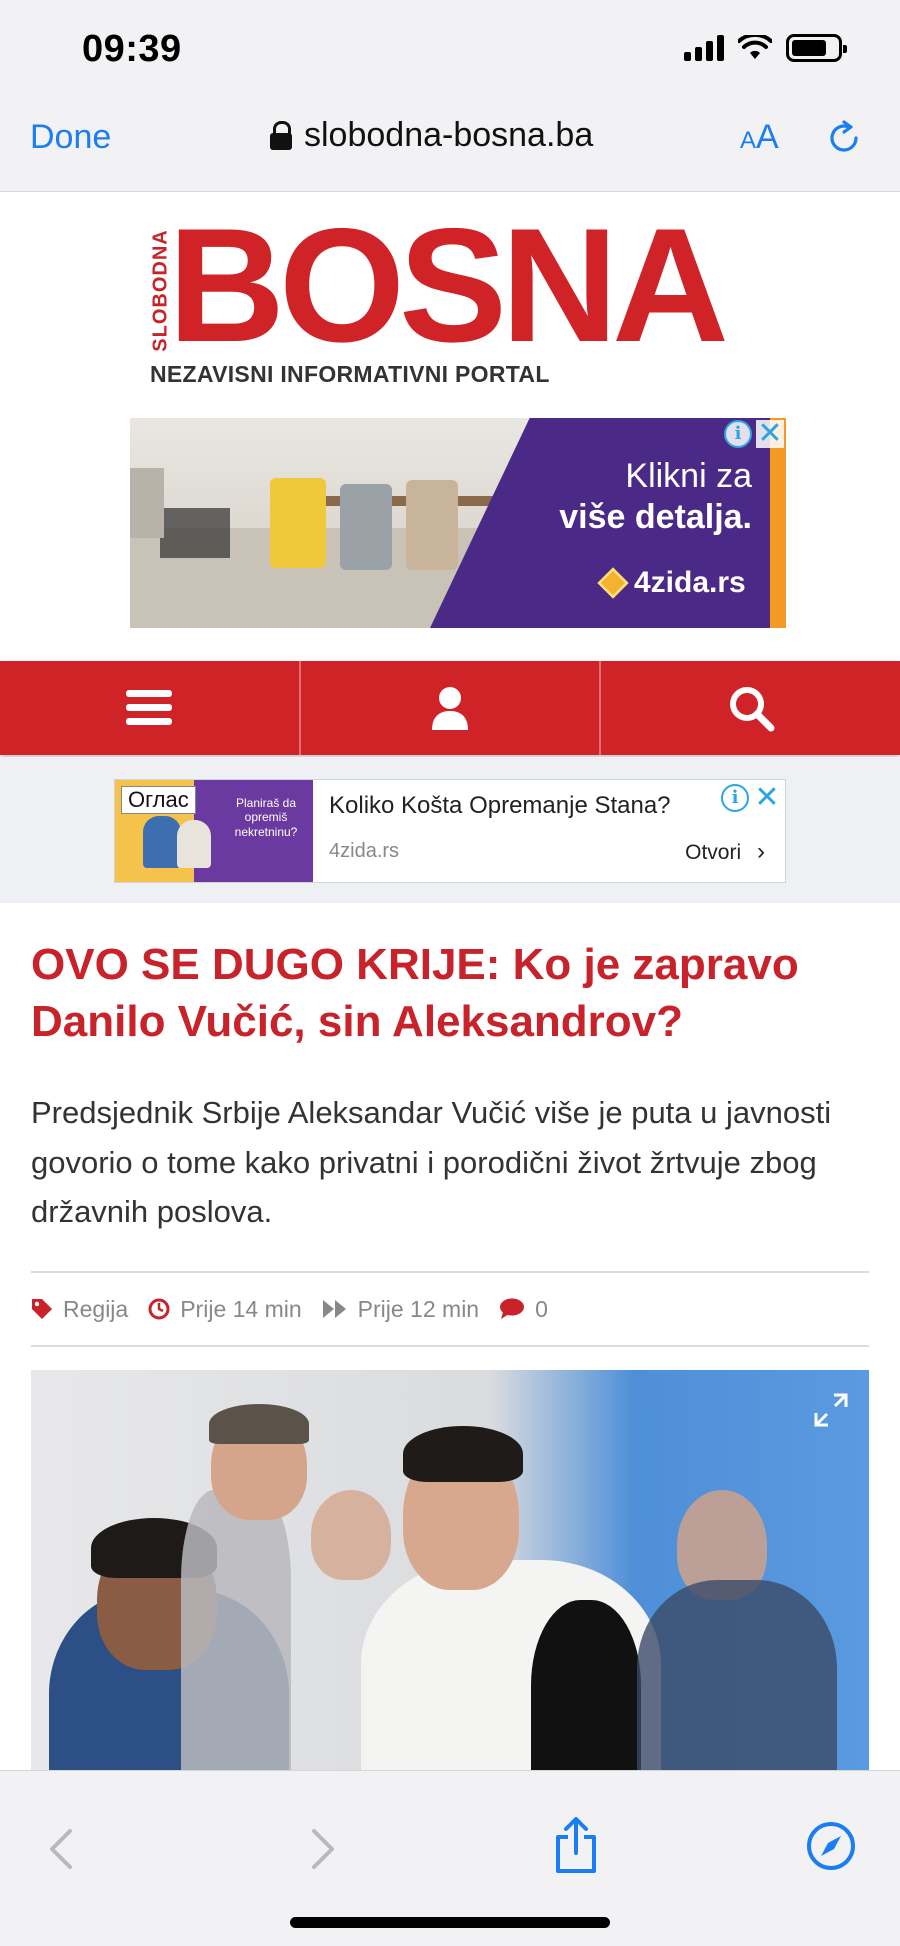 The width and height of the screenshot is (900, 1946). Describe the element at coordinates (159, 1309) in the screenshot. I see `clock-icon` at that location.